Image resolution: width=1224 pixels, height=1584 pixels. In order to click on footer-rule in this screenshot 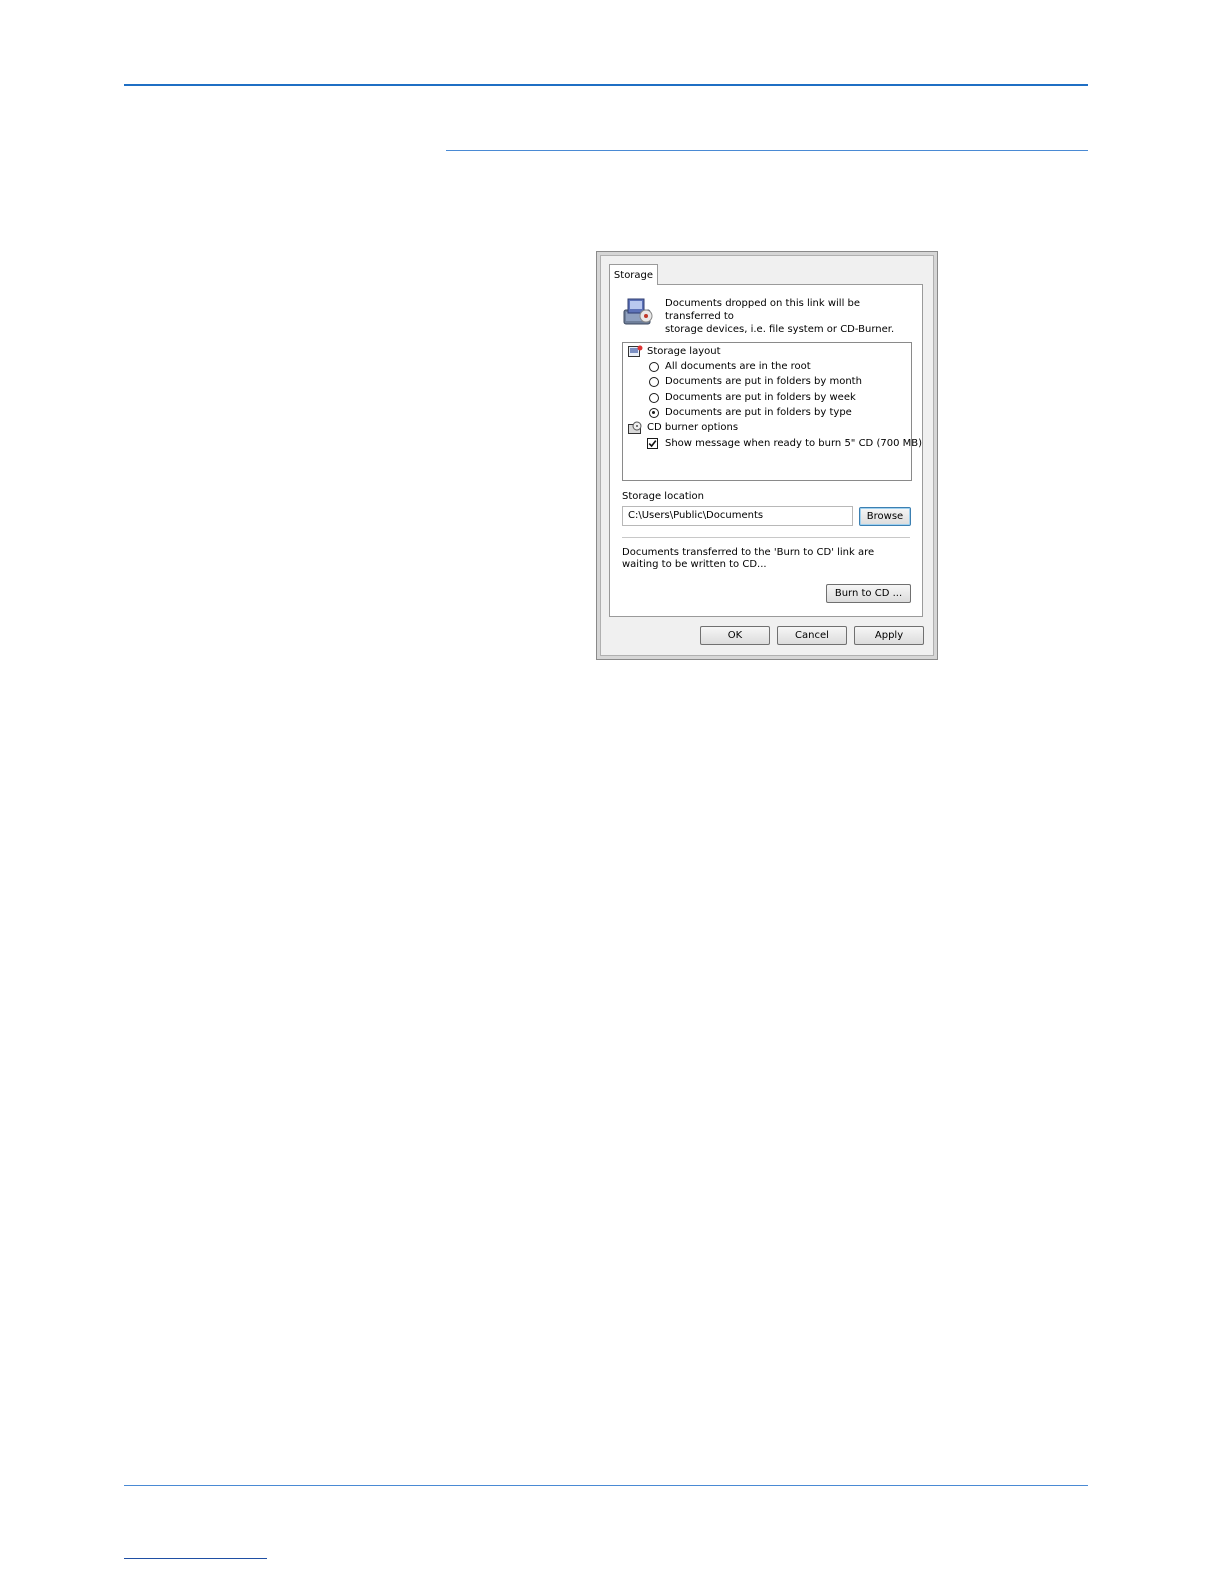, I will do `click(606, 1485)`.